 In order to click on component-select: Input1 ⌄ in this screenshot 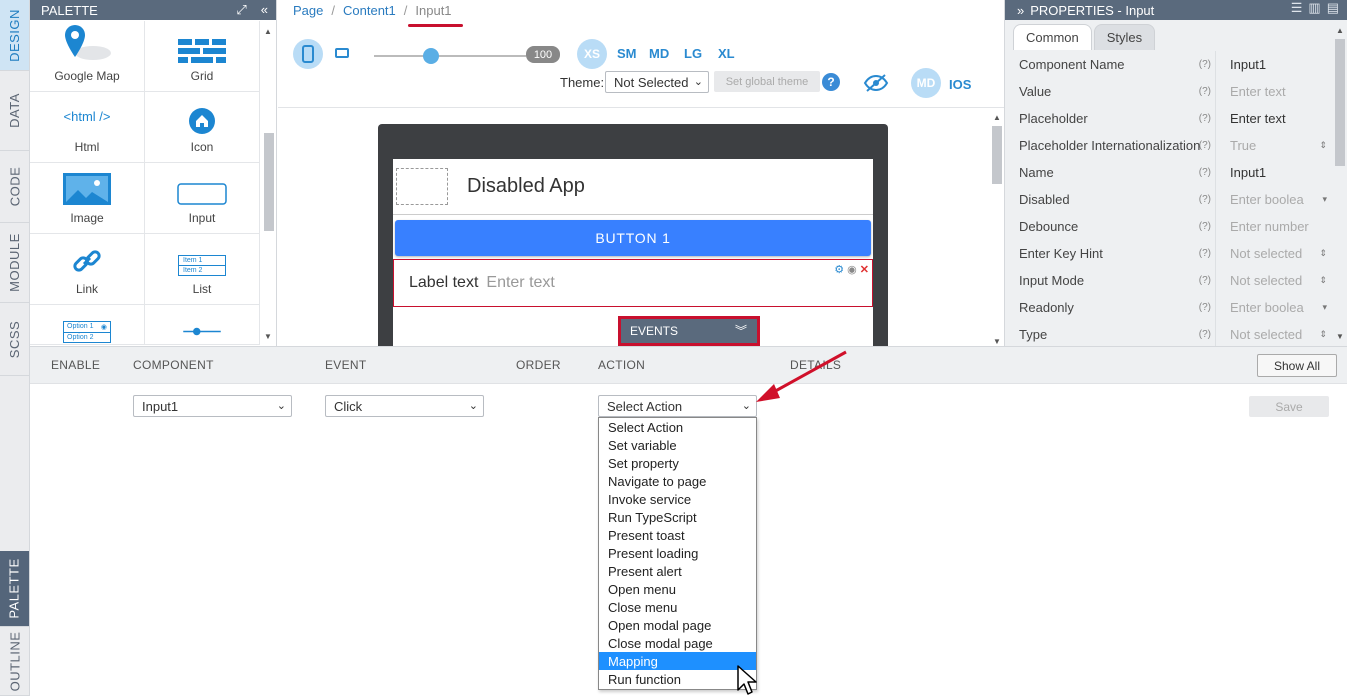, I will do `click(212, 406)`.